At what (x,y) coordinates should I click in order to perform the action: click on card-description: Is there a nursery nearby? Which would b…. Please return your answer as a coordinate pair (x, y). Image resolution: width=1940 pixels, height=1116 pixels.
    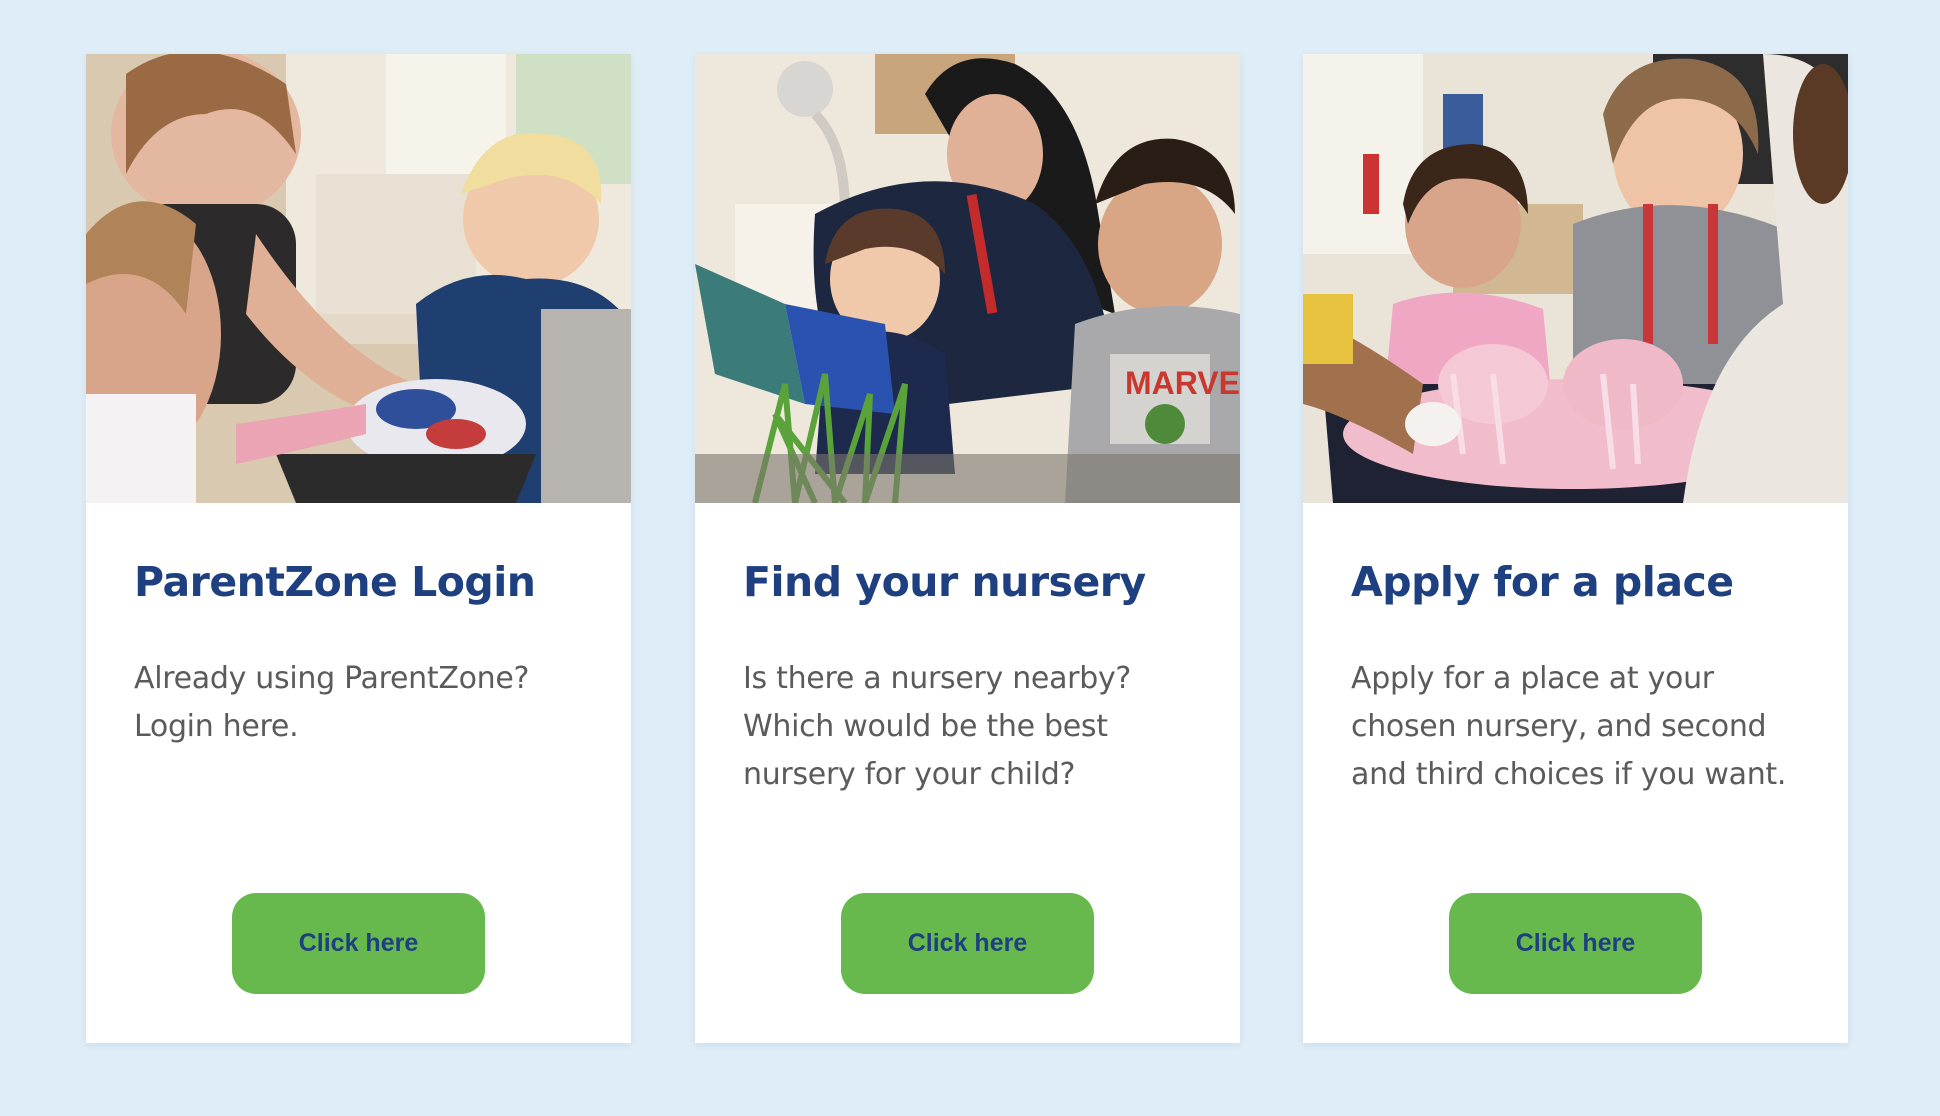
    Looking at the image, I should click on (937, 726).